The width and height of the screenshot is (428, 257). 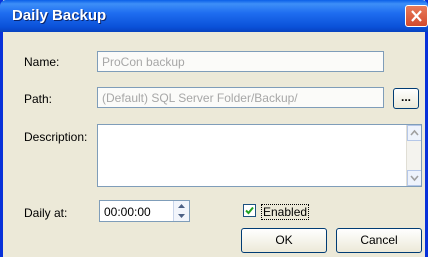 I want to click on cancel-button: Cancel, so click(x=379, y=240).